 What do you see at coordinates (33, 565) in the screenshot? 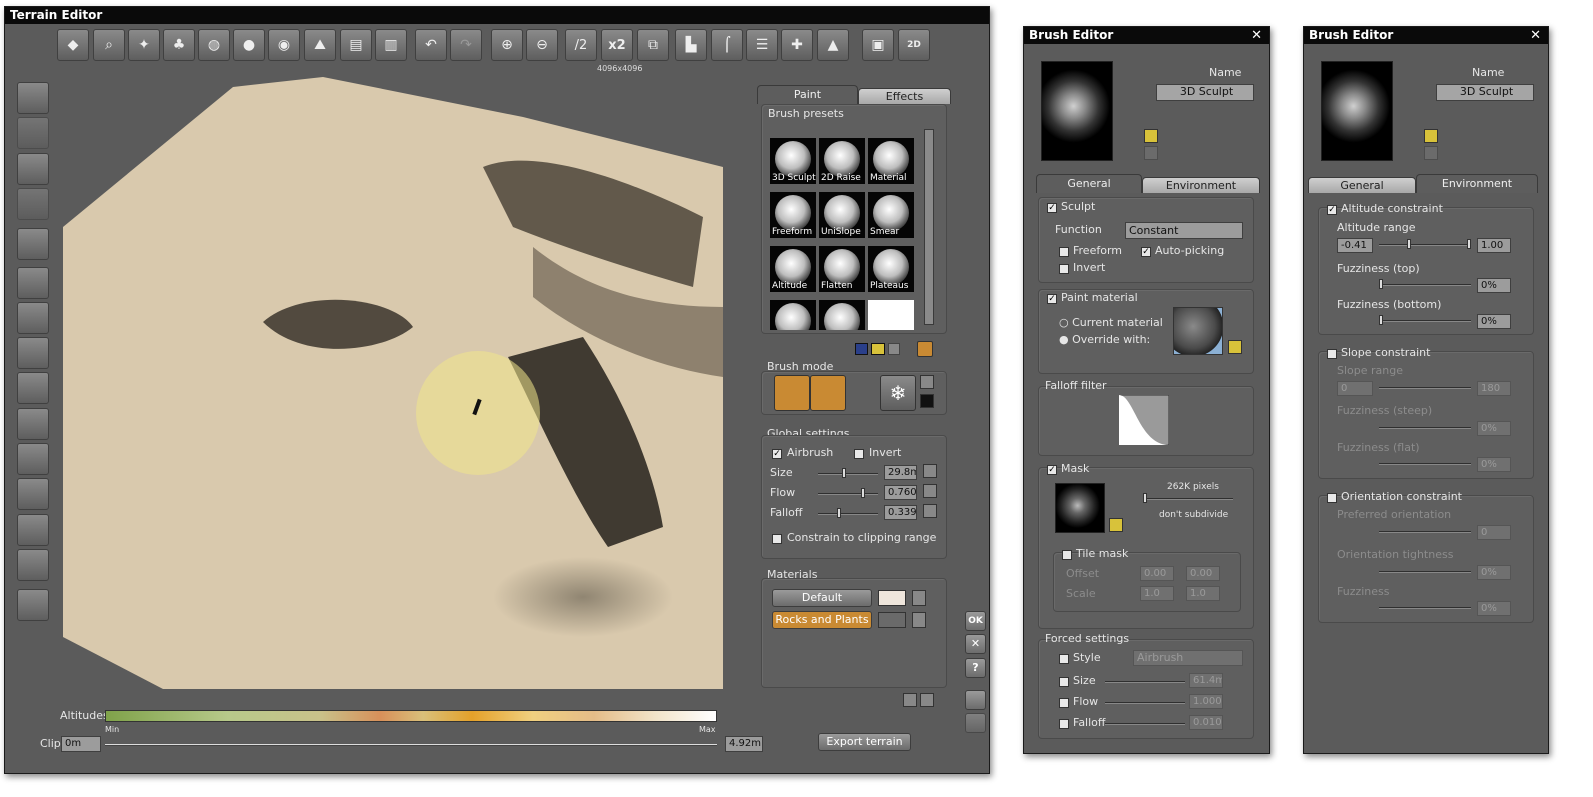
I see `portrait-icon` at bounding box center [33, 565].